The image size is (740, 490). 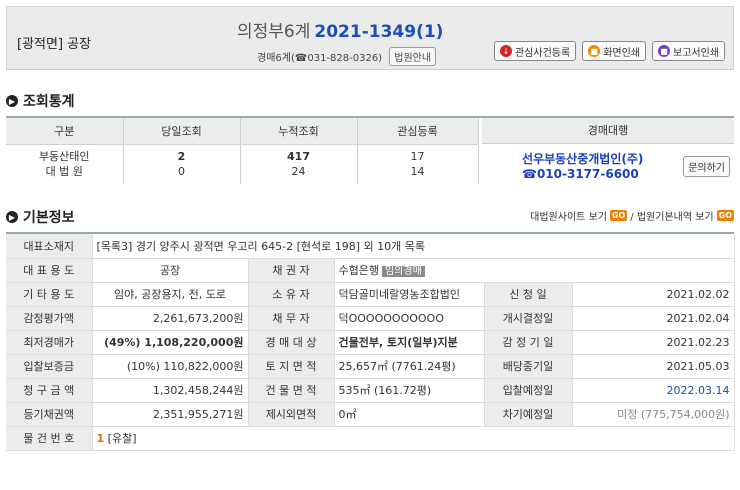 What do you see at coordinates (65, 164) in the screenshot?
I see `stats-labels: 부동산태인 대 법 원` at bounding box center [65, 164].